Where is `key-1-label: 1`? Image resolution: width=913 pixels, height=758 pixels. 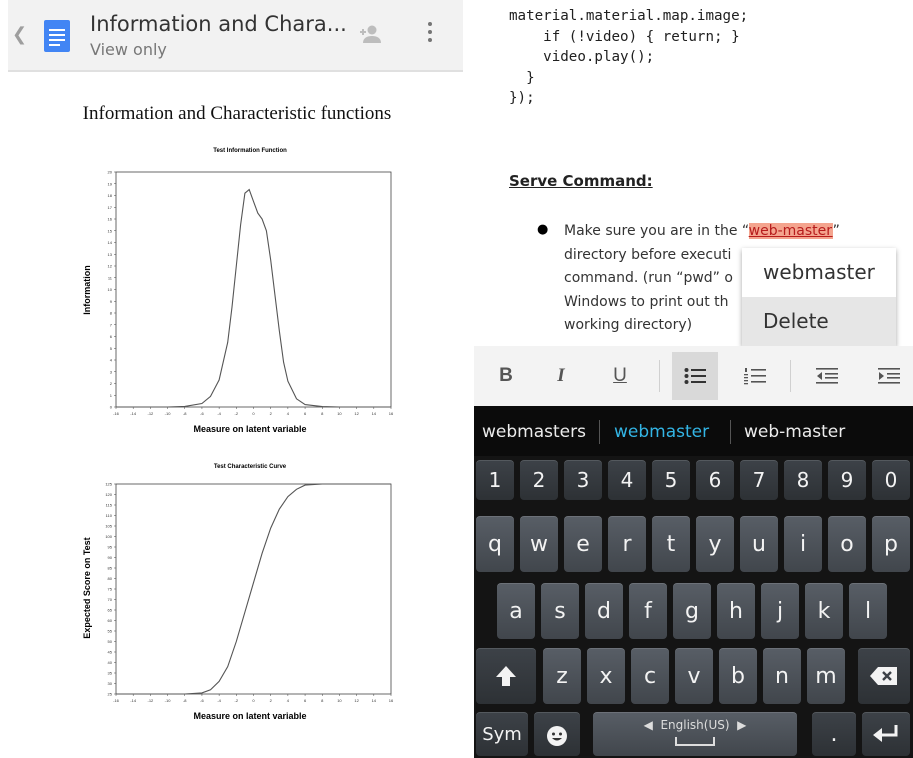 key-1-label: 1 is located at coordinates (495, 480).